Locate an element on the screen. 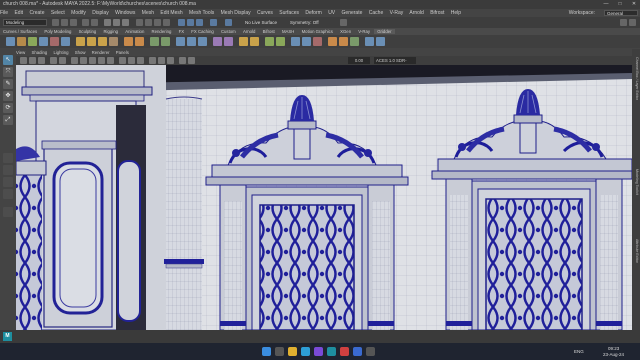  isolate-select-icon is located at coordinates (152, 60).